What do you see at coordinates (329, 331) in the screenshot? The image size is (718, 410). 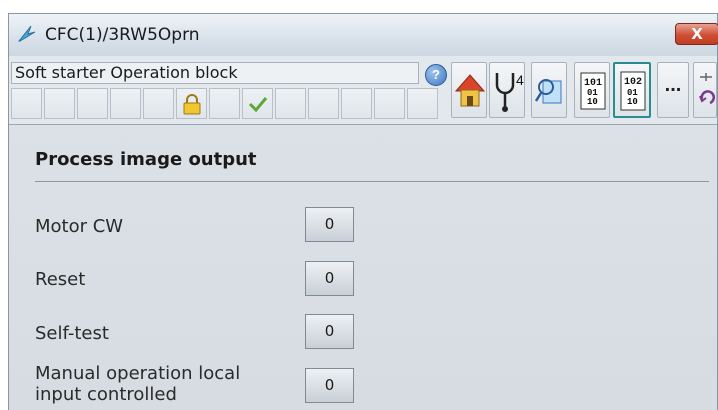 I see `value-self-test: 0` at bounding box center [329, 331].